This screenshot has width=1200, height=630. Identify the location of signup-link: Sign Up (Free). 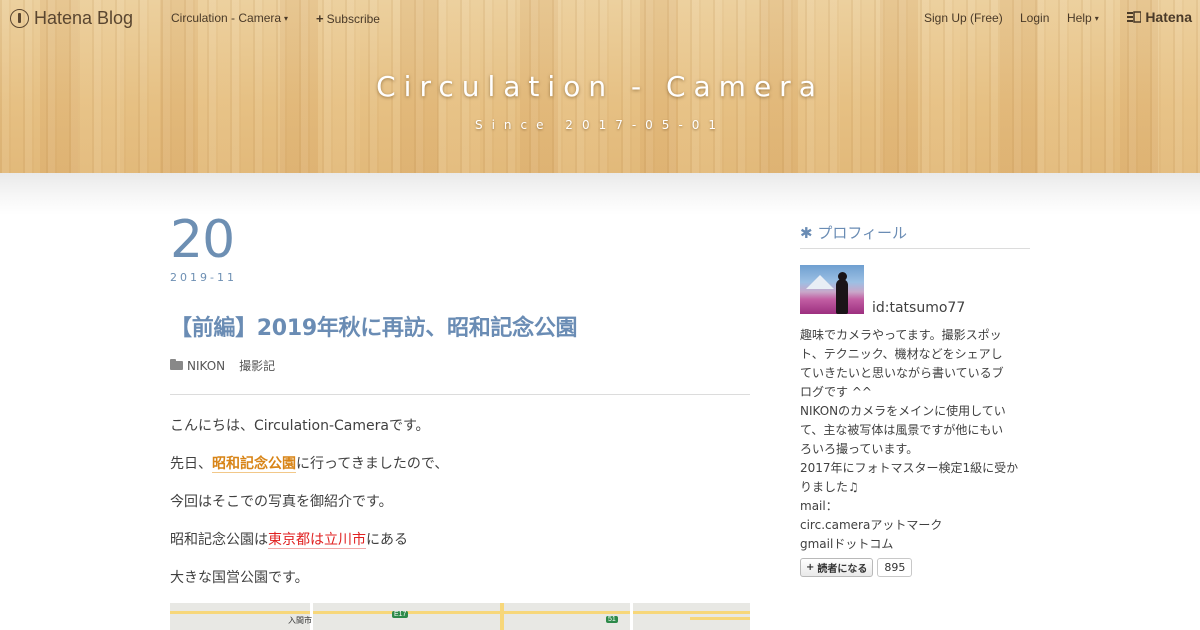
(963, 18).